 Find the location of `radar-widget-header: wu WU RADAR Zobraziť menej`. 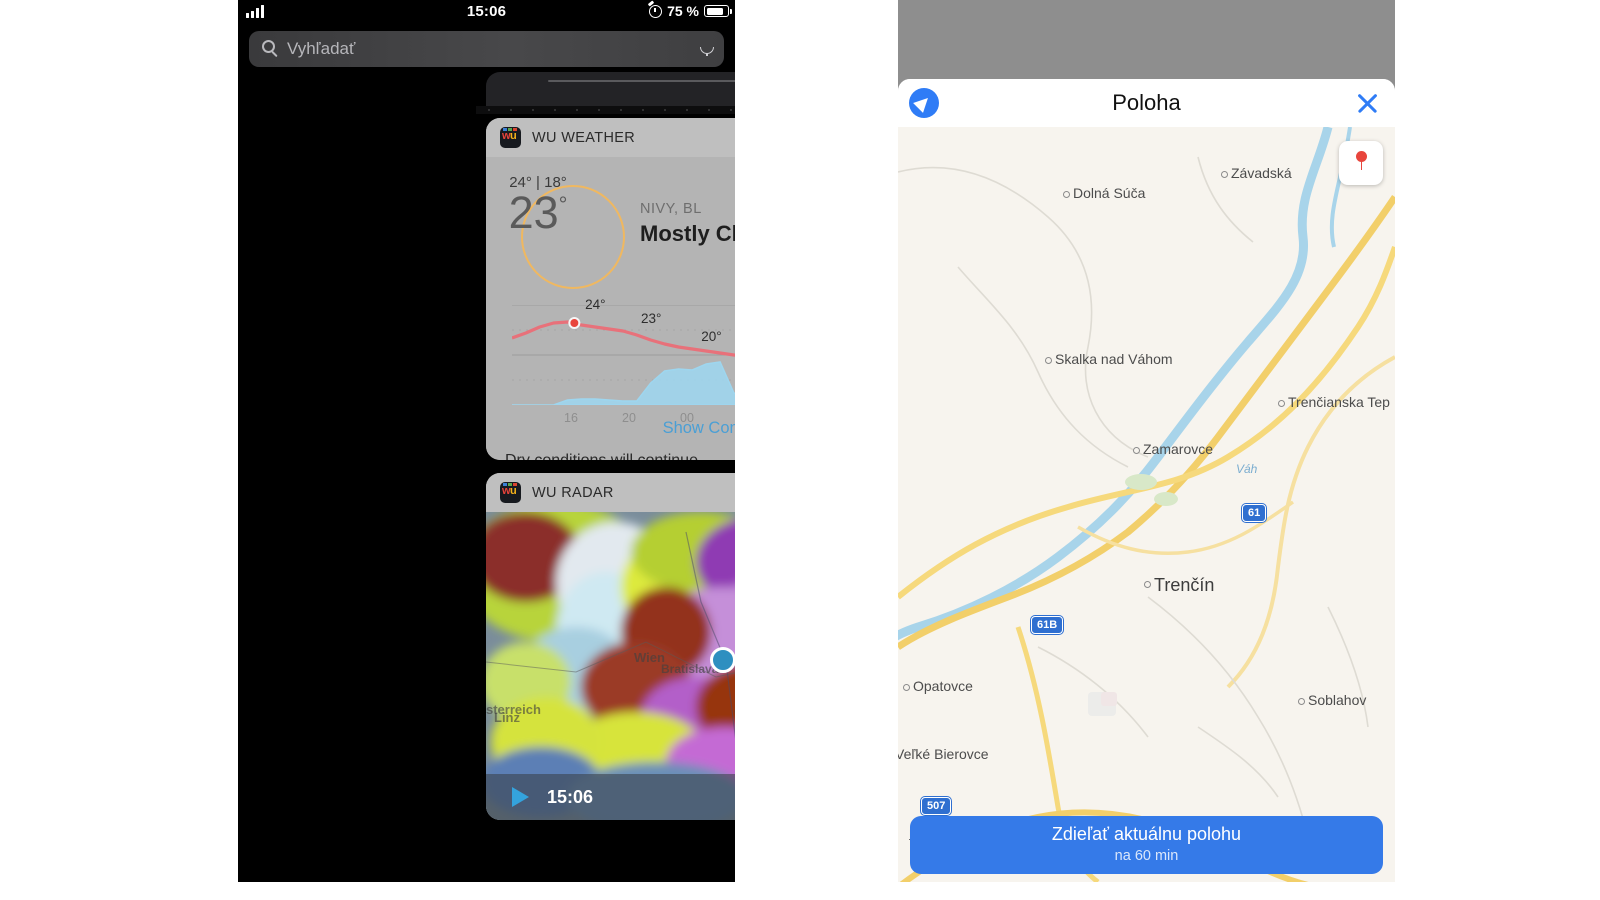

radar-widget-header: wu WU RADAR Zobraziť menej is located at coordinates (610, 492).